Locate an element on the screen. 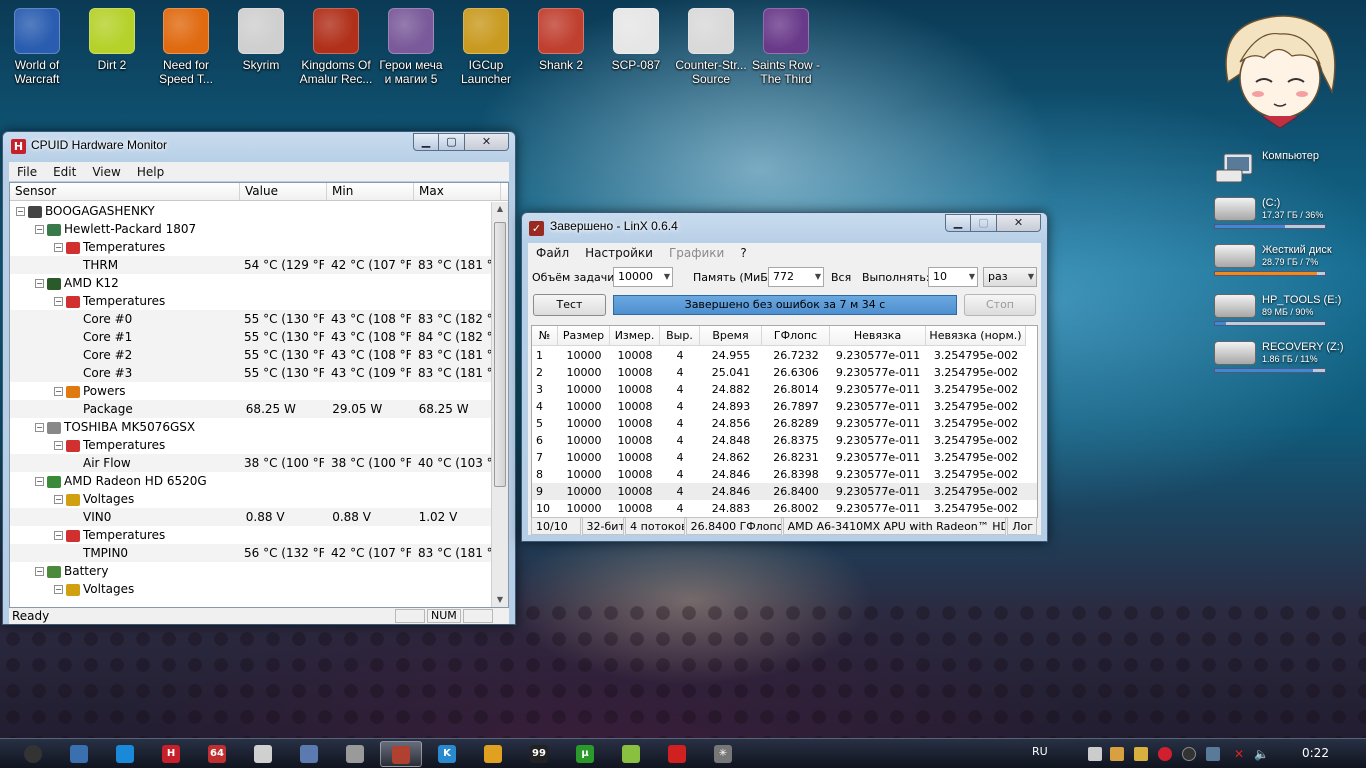 The height and width of the screenshot is (768, 1366). linx-maximize-button: ▢ is located at coordinates (984, 223).